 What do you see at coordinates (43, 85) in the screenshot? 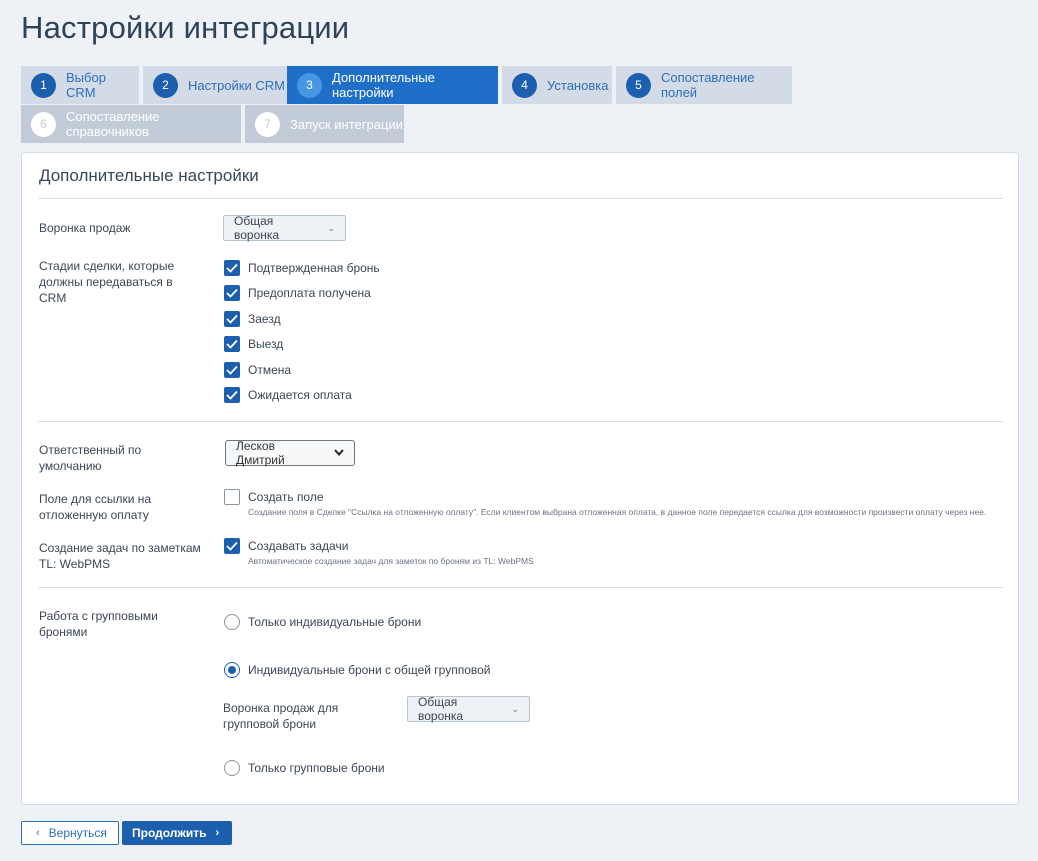
I see `step-number: 1` at bounding box center [43, 85].